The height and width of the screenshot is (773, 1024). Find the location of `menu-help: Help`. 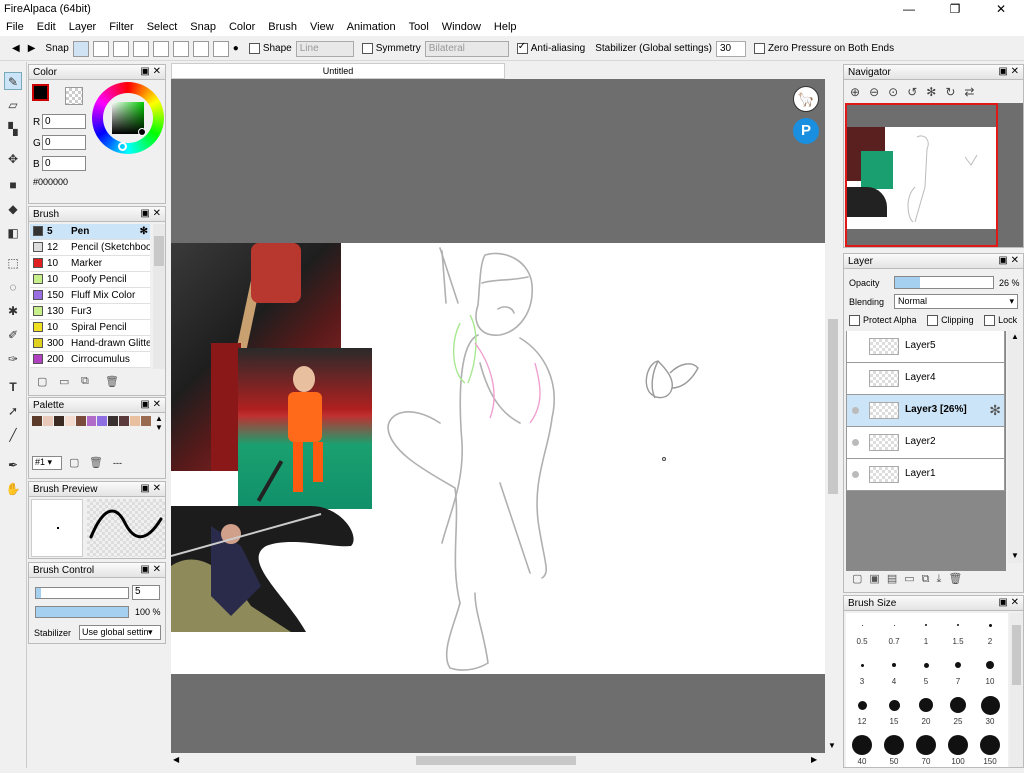

menu-help: Help is located at coordinates (505, 27).